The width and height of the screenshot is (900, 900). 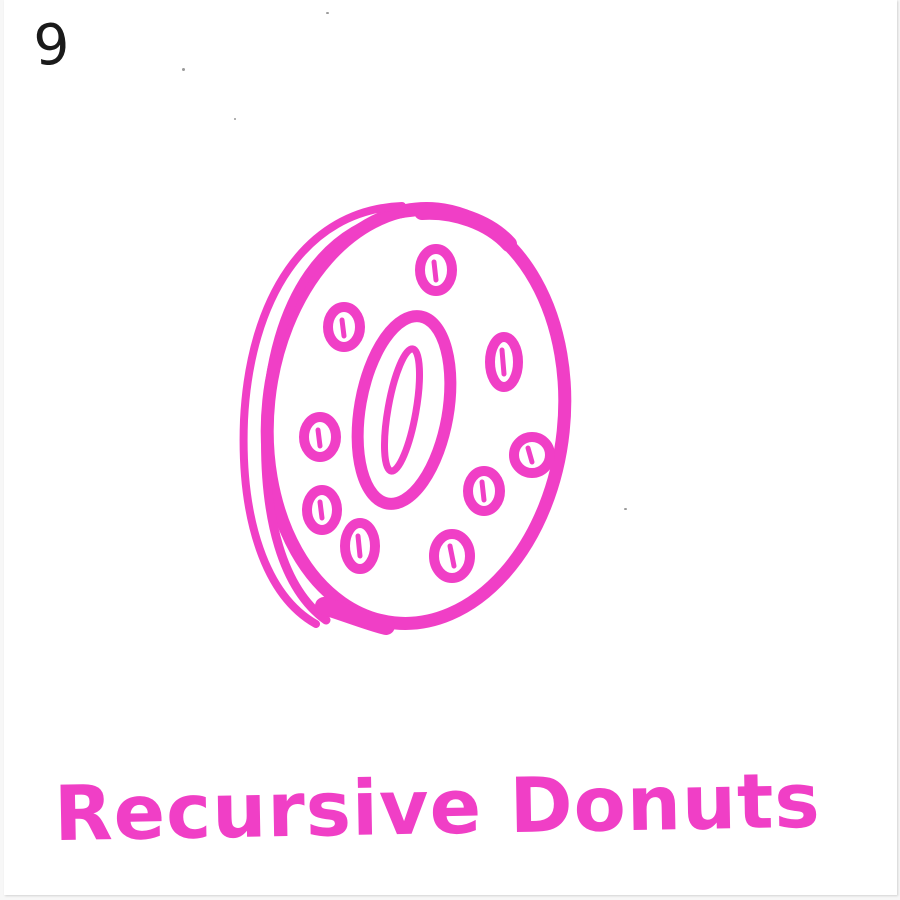 What do you see at coordinates (355, 616) in the screenshot?
I see `donut-accent-bottom` at bounding box center [355, 616].